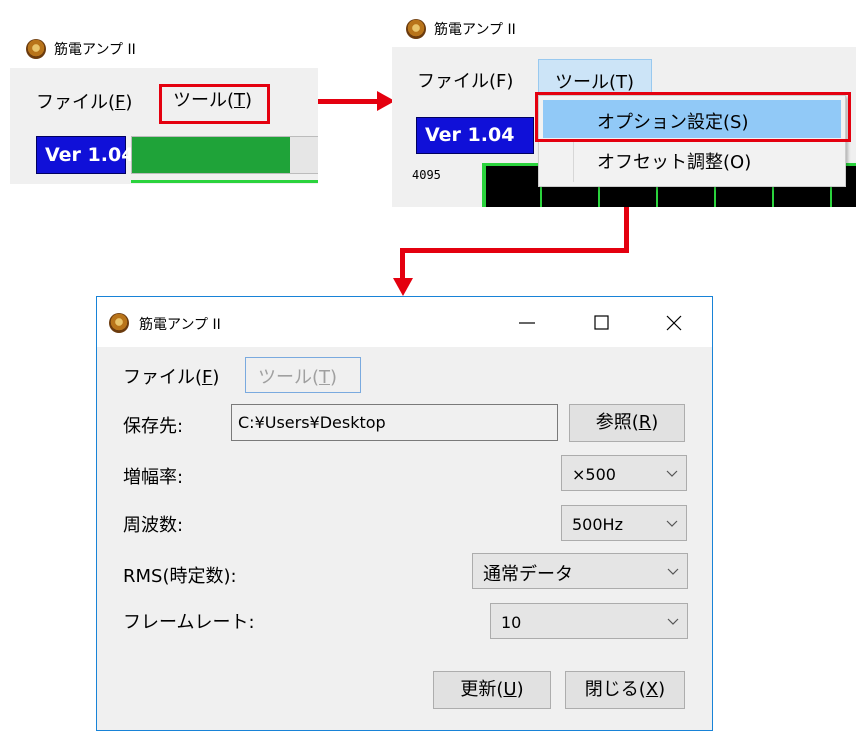 This screenshot has width=856, height=731. What do you see at coordinates (403, 287) in the screenshot?
I see `arrow-2-head` at bounding box center [403, 287].